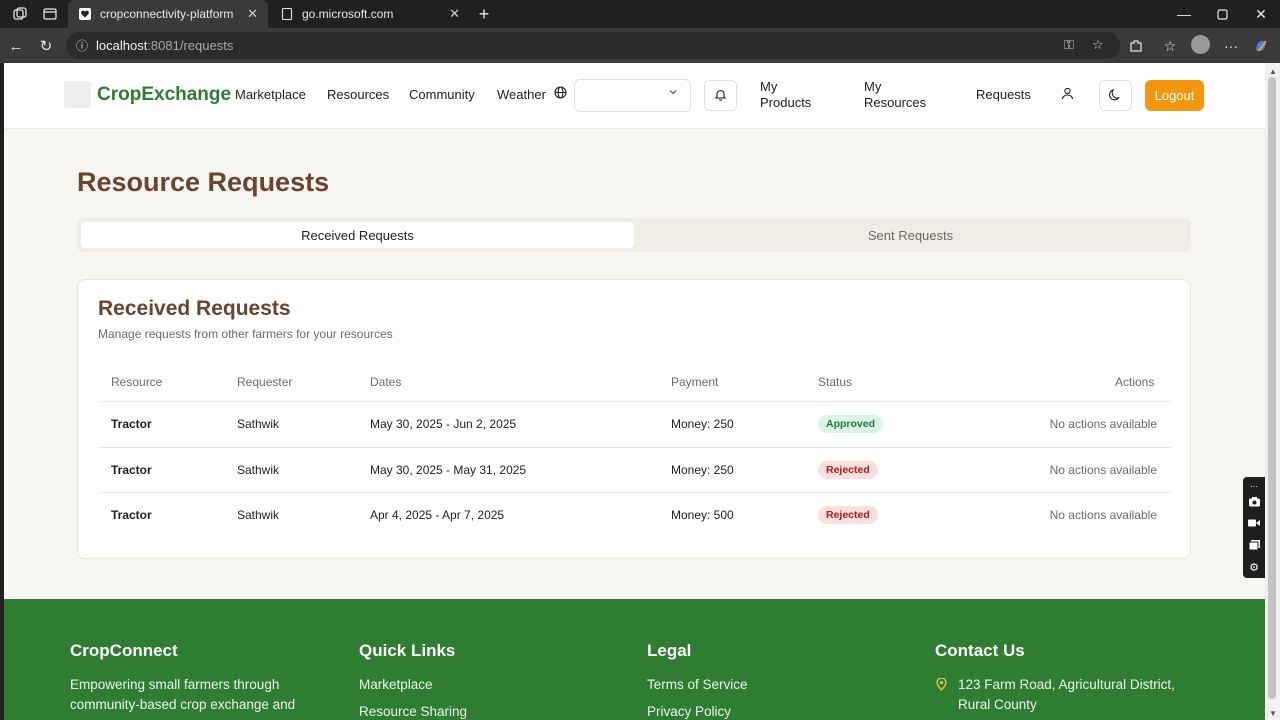 The image size is (1280, 720). I want to click on password-key-icon: ⚿, so click(1069, 45).